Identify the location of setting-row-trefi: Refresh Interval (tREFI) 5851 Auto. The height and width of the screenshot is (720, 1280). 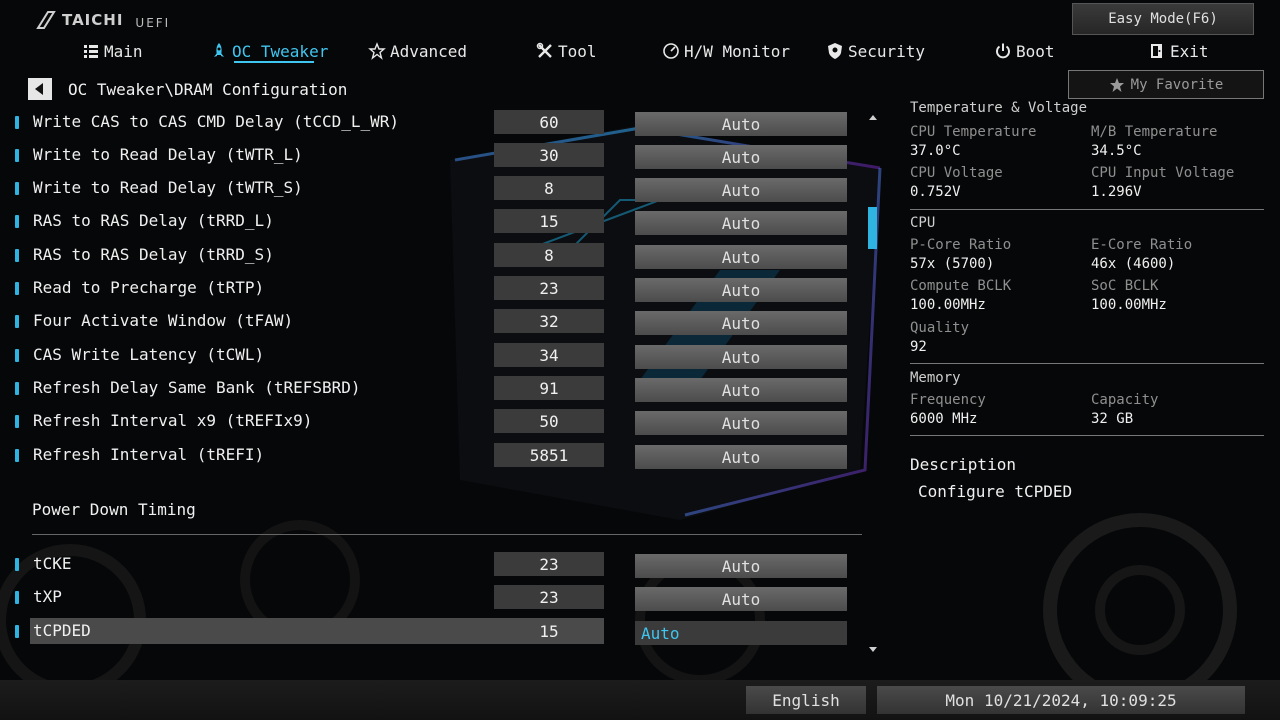
(435, 455).